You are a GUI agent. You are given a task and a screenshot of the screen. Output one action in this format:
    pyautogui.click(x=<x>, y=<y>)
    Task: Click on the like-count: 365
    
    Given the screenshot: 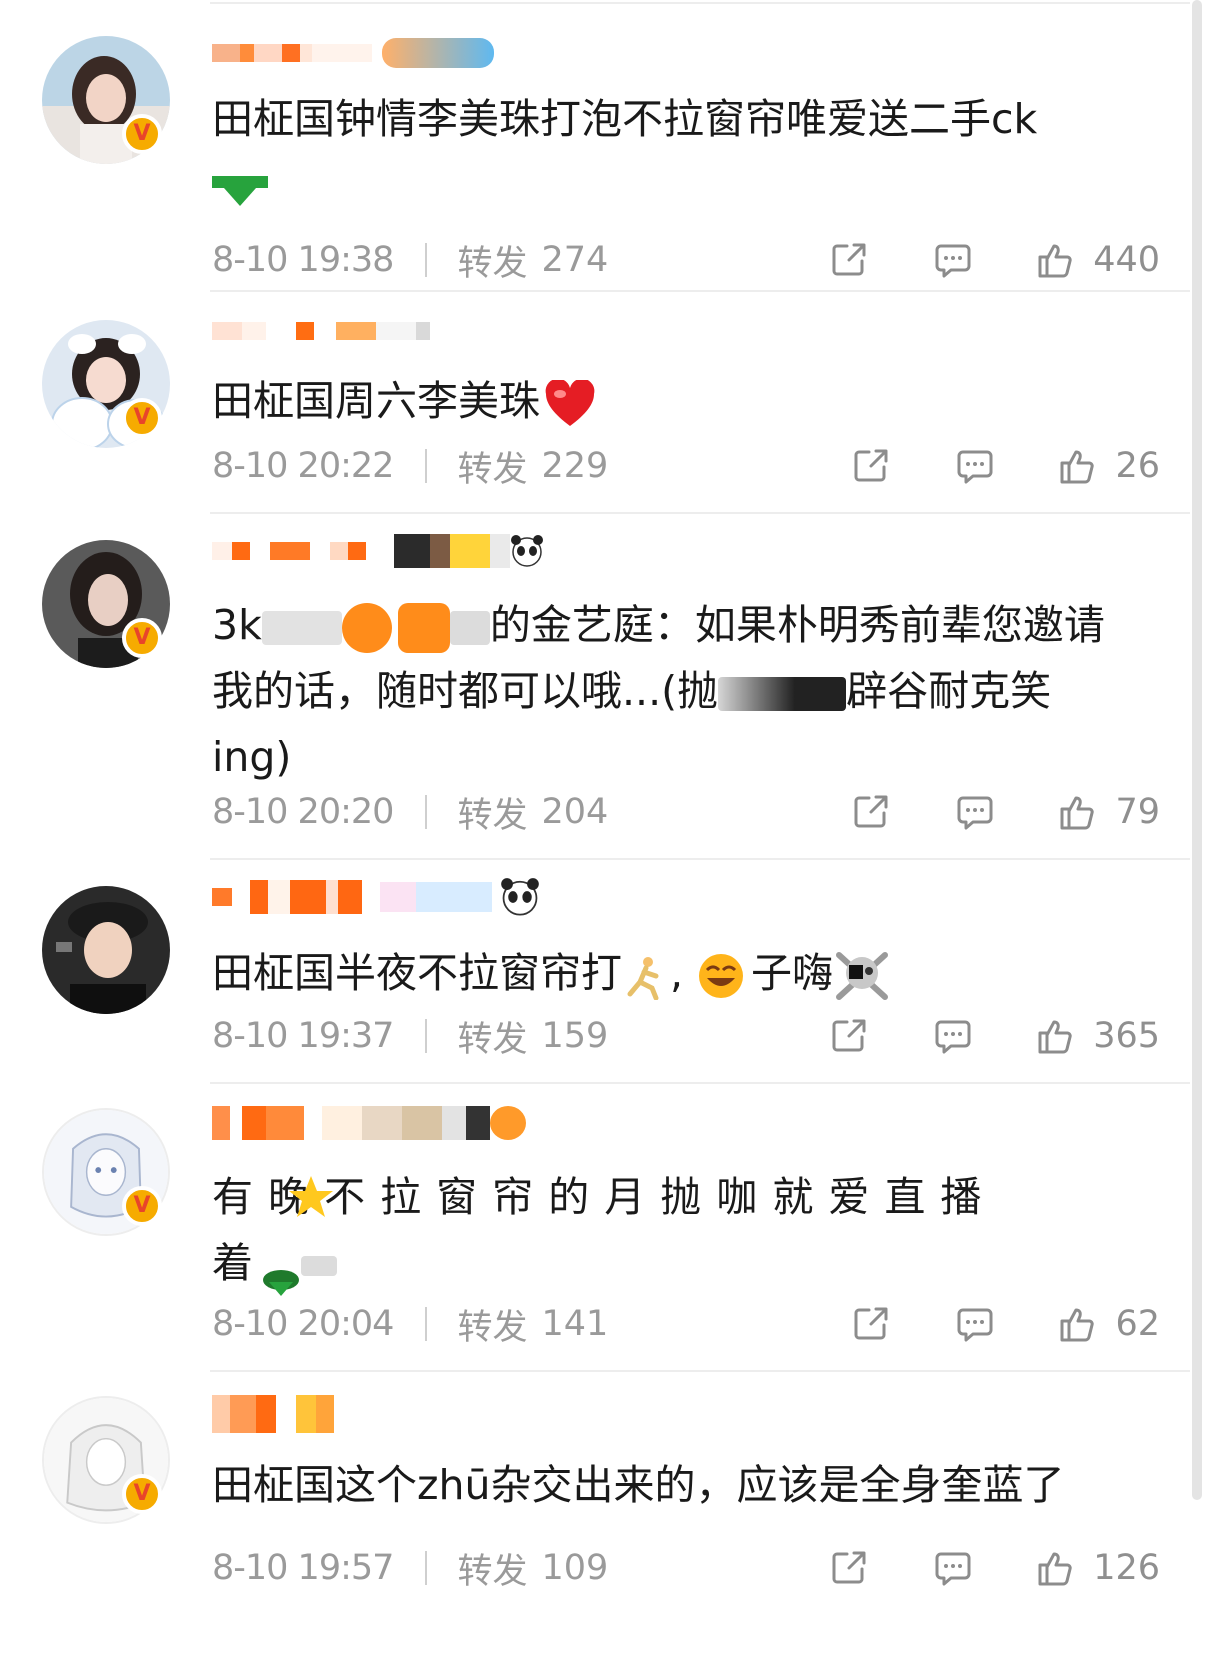 What is the action you would take?
    pyautogui.click(x=1126, y=1036)
    